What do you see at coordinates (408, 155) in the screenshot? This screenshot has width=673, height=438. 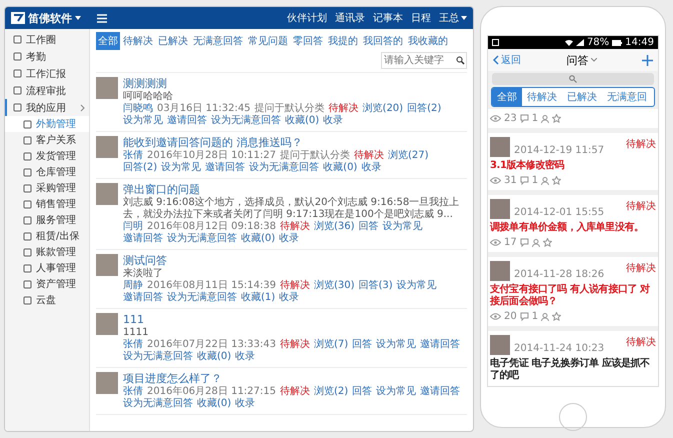 I see `action-link: 浏览(27)` at bounding box center [408, 155].